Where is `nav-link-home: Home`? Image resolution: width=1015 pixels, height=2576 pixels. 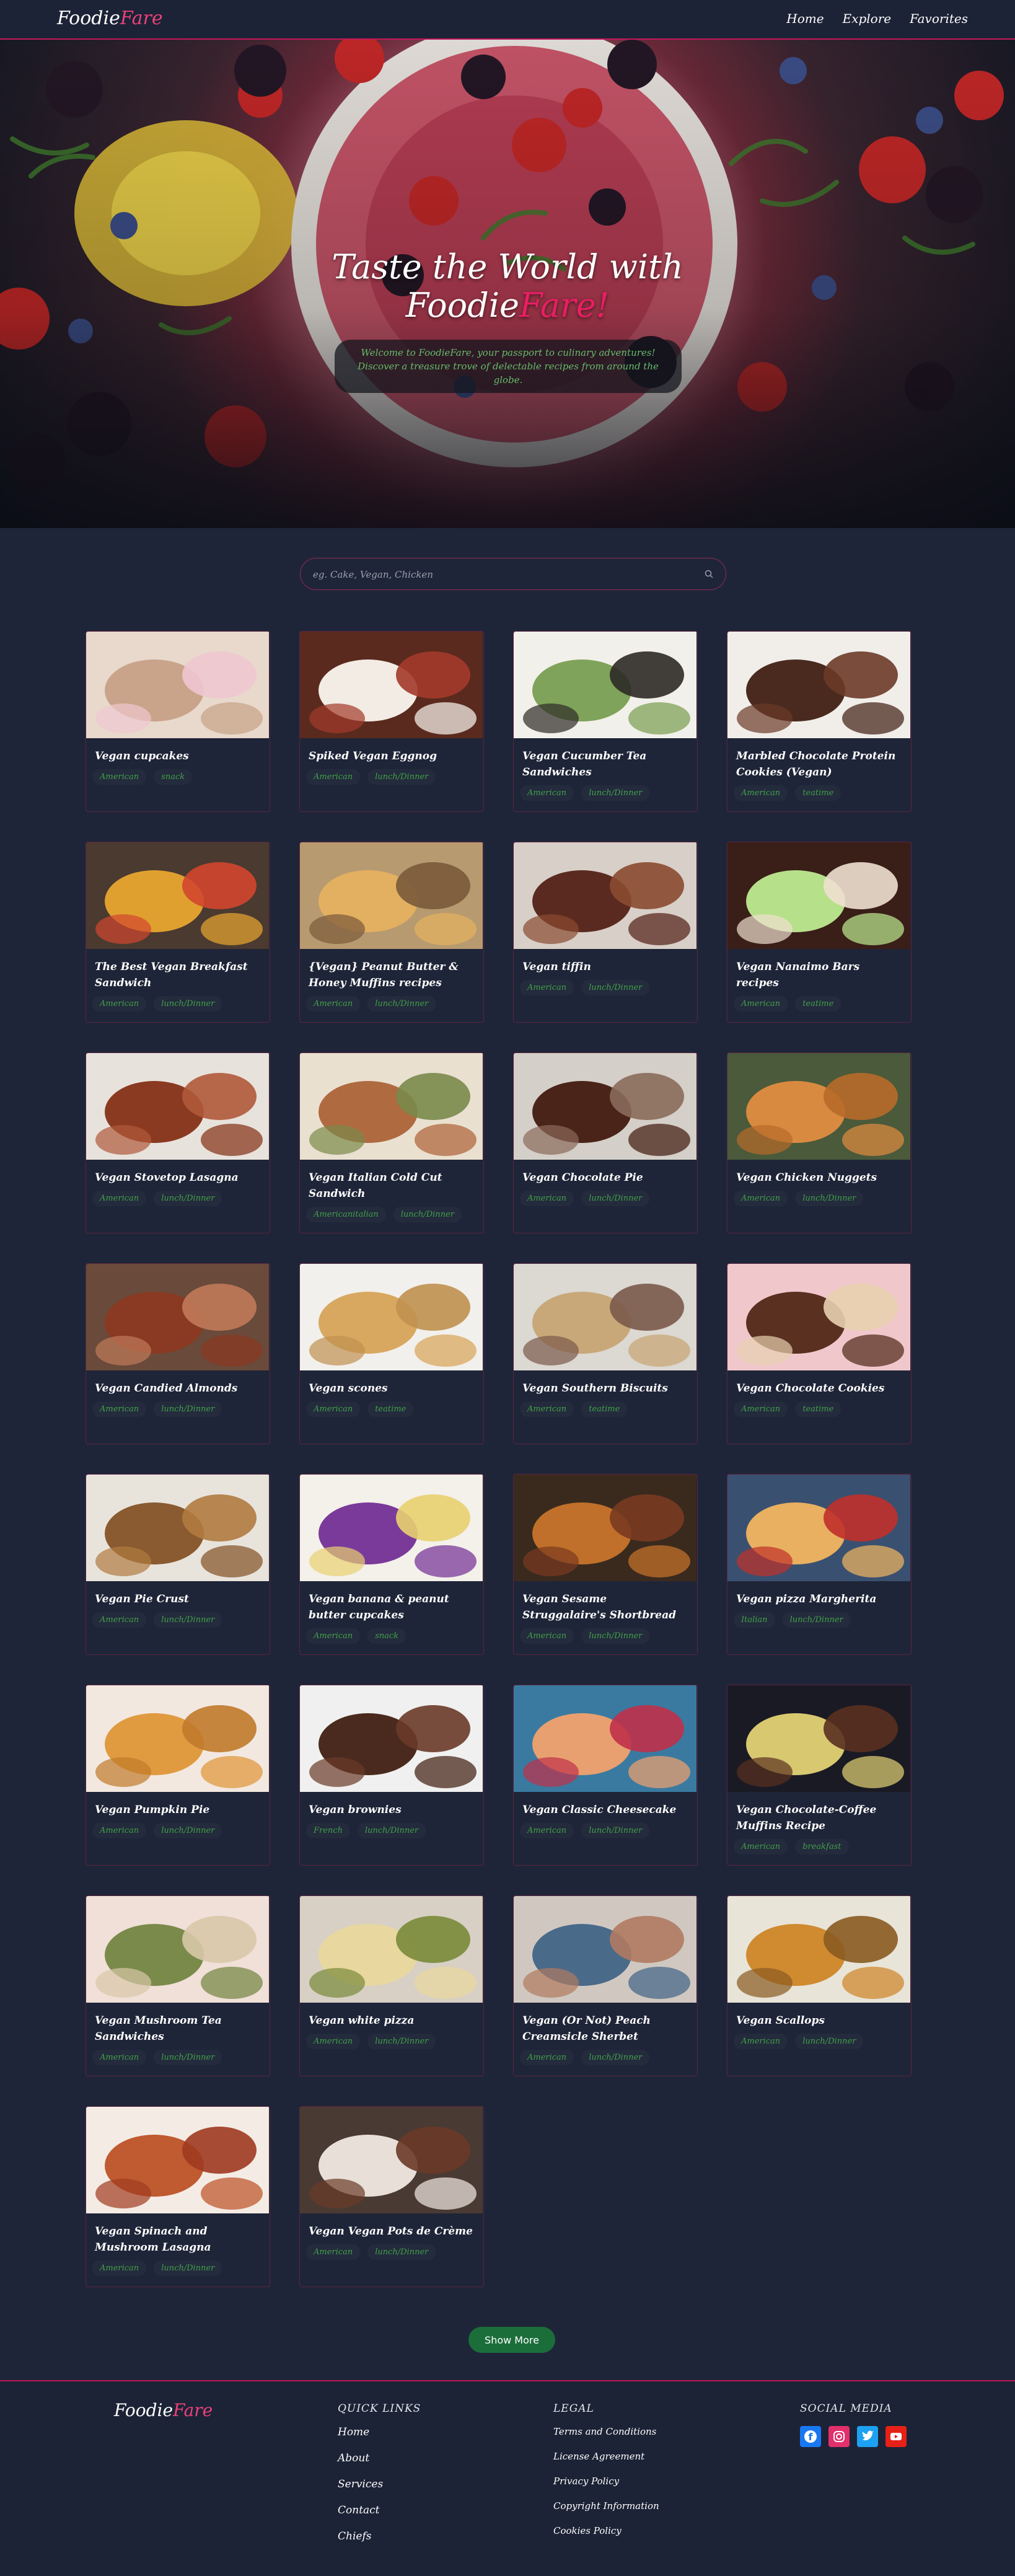 nav-link-home: Home is located at coordinates (805, 18).